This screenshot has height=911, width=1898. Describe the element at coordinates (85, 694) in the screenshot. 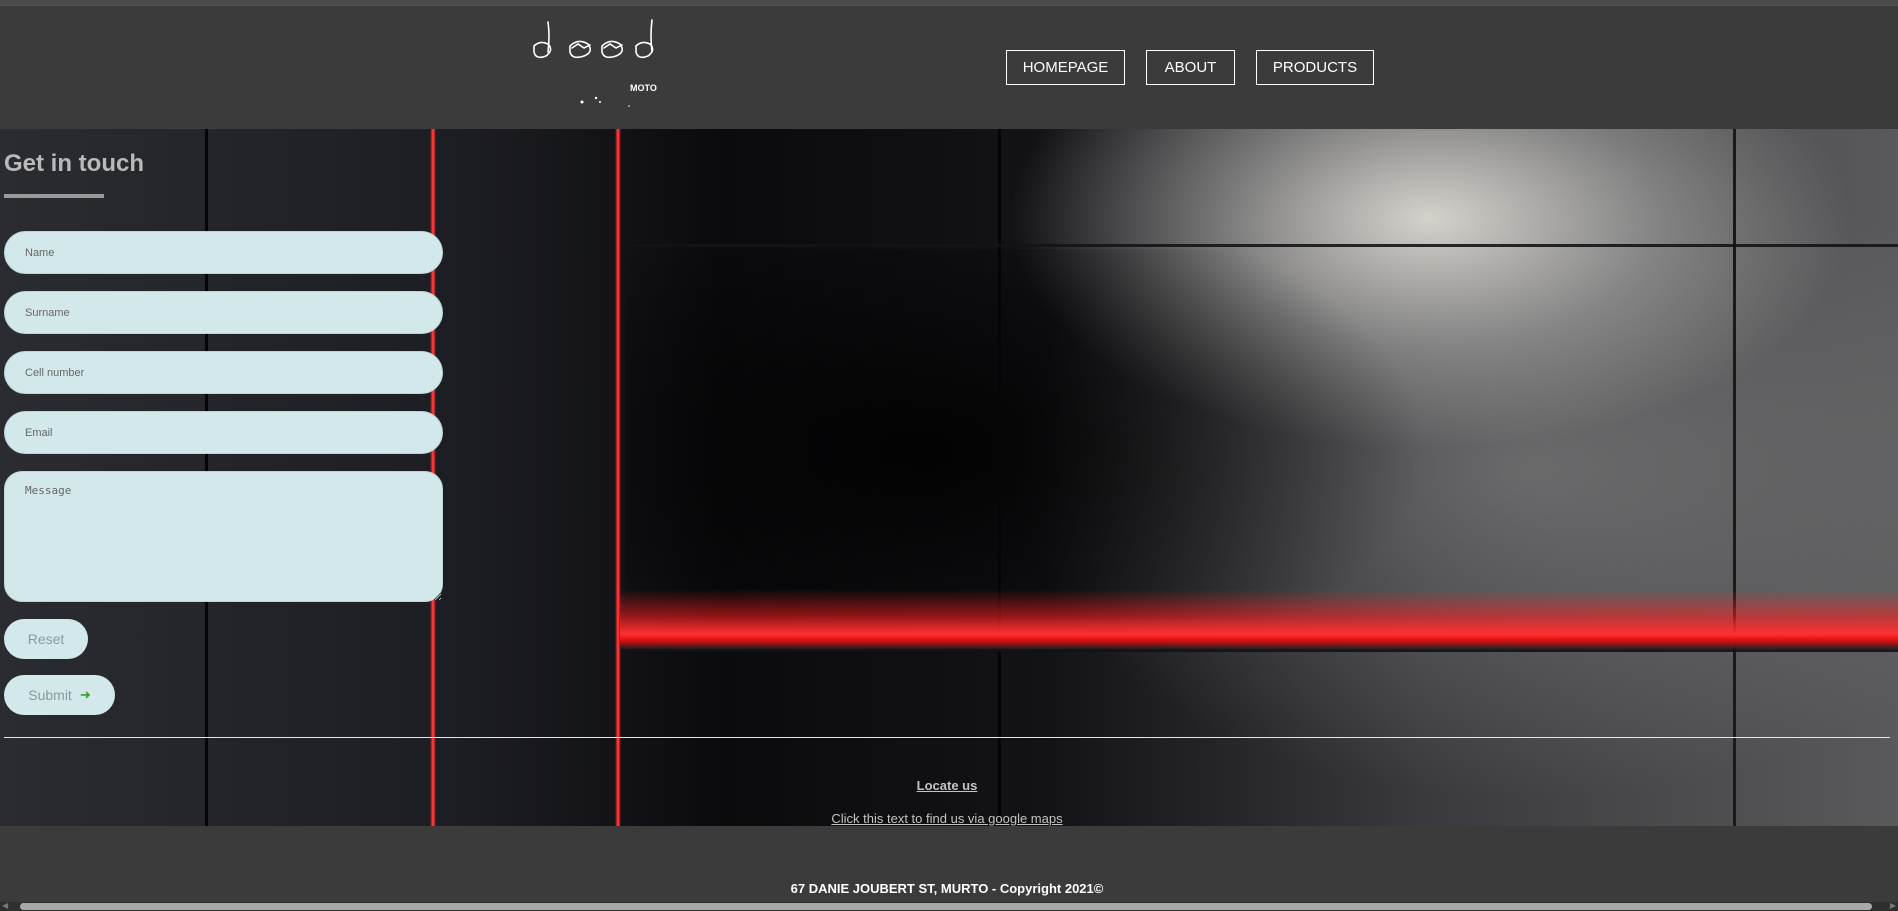

I see `arrow-right-icon: ➜` at that location.